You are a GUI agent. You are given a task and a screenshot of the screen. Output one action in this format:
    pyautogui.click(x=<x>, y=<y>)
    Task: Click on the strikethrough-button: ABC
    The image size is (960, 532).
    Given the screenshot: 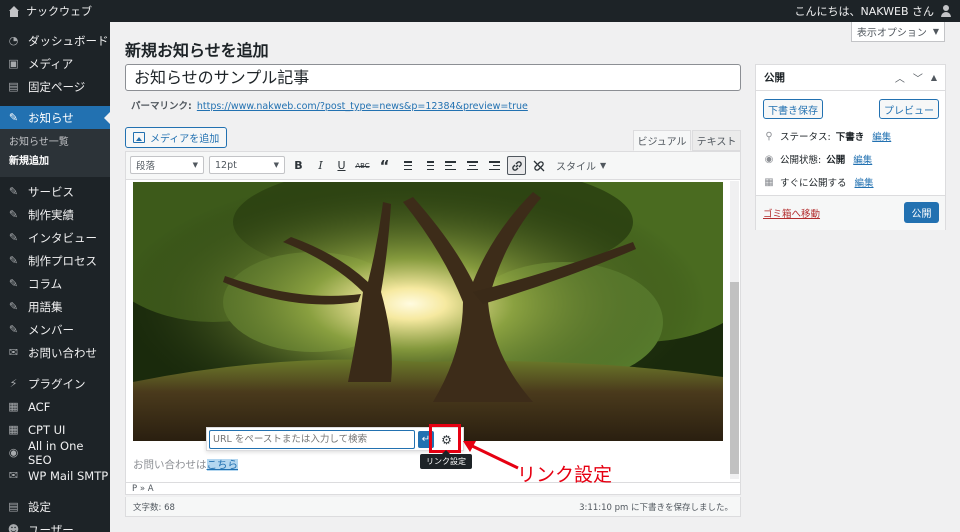 What is the action you would take?
    pyautogui.click(x=362, y=165)
    